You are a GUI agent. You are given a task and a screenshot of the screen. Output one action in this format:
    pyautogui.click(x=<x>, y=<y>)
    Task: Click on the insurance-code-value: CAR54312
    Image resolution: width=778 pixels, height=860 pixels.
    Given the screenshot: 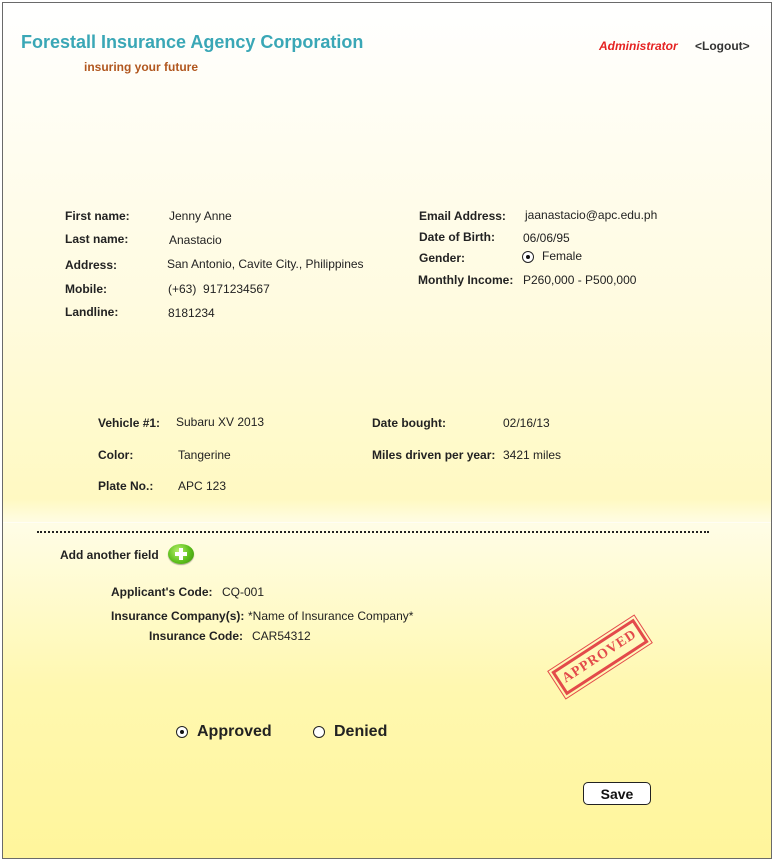 What is the action you would take?
    pyautogui.click(x=281, y=636)
    